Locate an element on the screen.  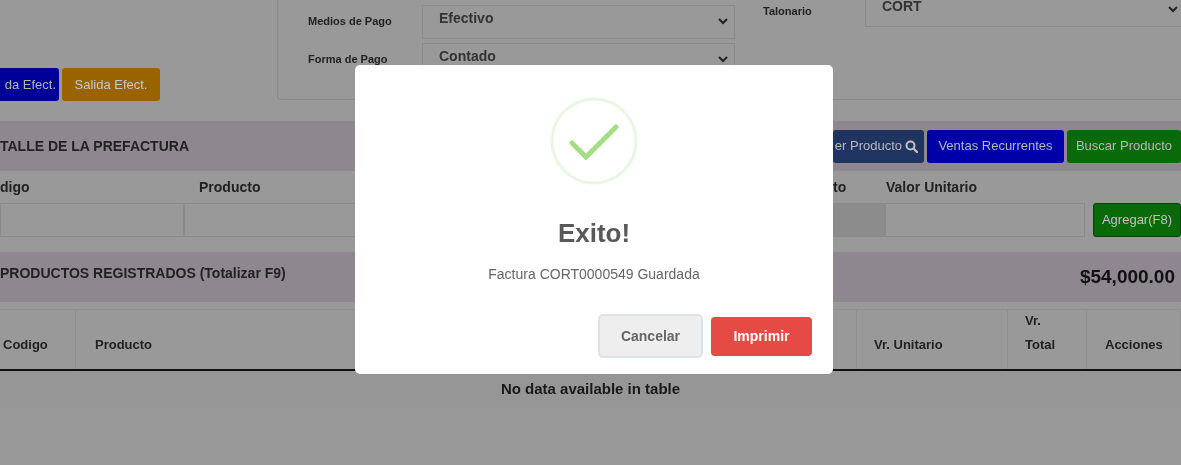
search-icon is located at coordinates (911, 146).